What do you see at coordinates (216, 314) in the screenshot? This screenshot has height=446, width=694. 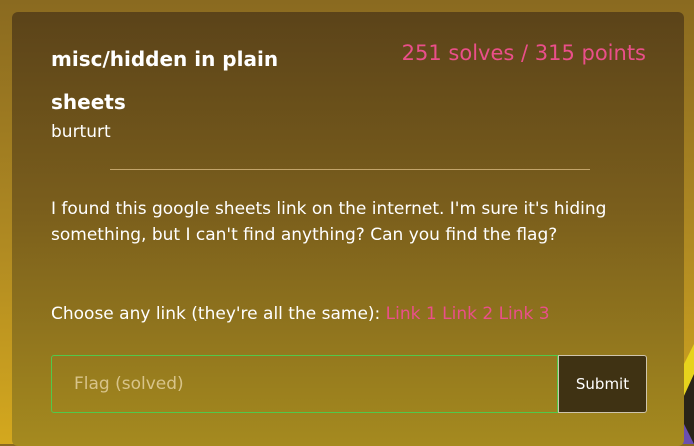 I see `links-prompt: Choose any link (they're all the same):` at bounding box center [216, 314].